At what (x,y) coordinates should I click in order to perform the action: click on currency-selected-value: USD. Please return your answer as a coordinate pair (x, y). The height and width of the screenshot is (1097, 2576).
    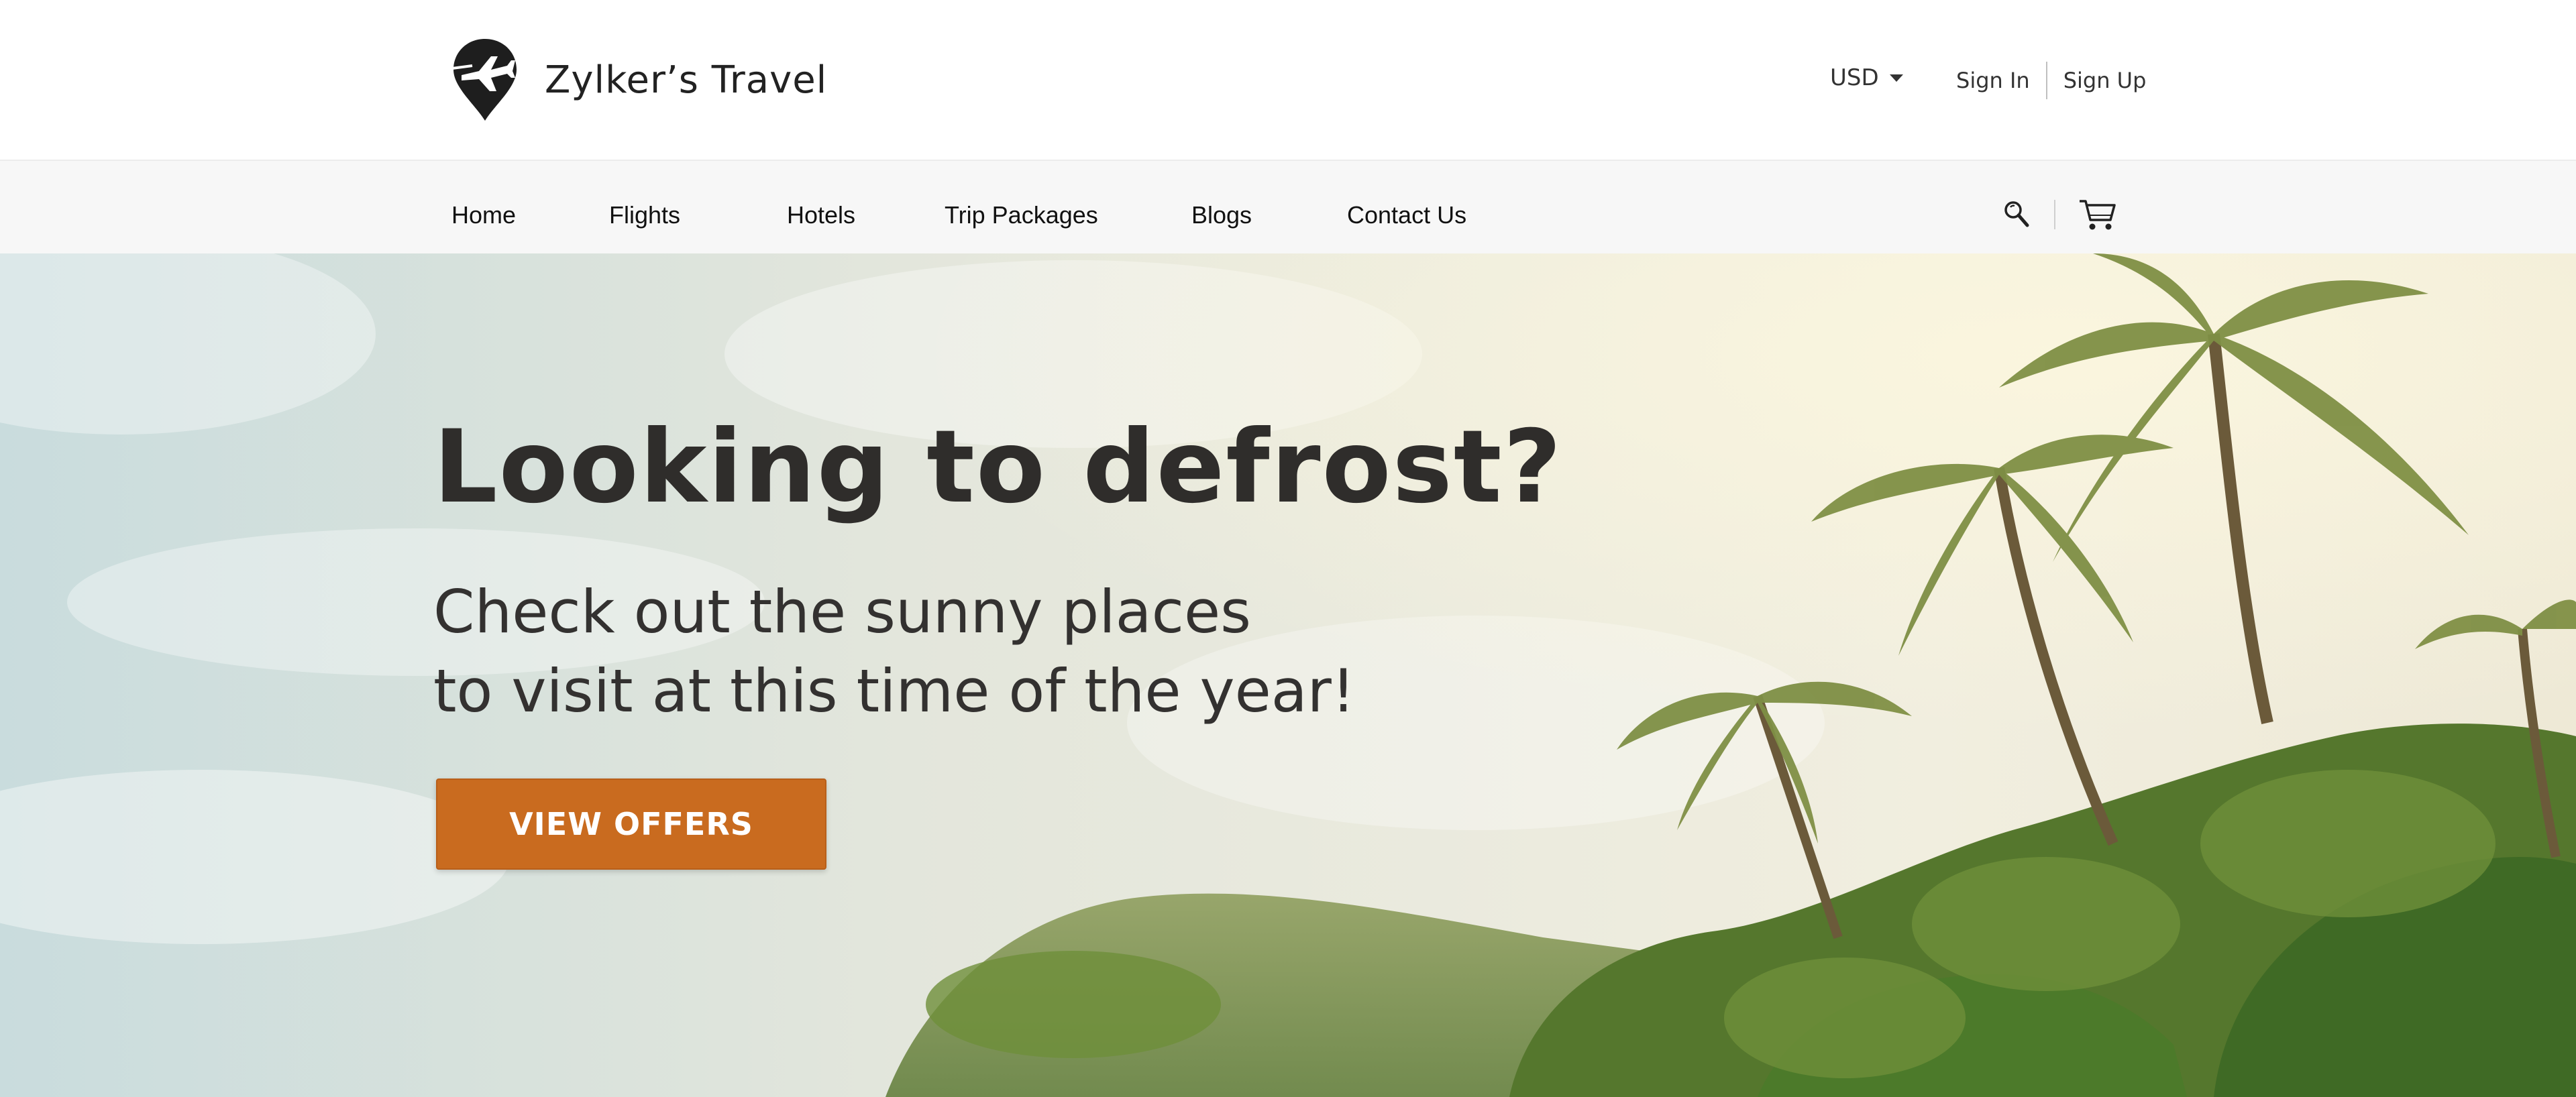
    Looking at the image, I should click on (1854, 78).